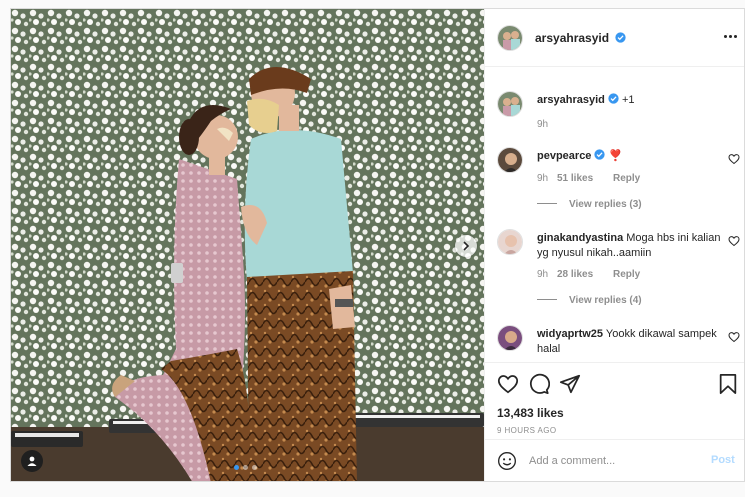 The image size is (745, 497). I want to click on caption-username: arsyahrasyid, so click(571, 100).